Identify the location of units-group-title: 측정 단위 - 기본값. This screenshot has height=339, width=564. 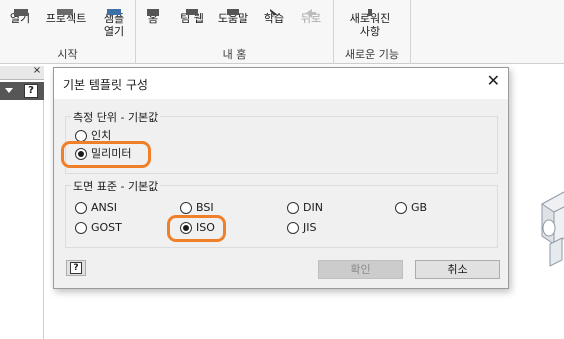
(116, 117).